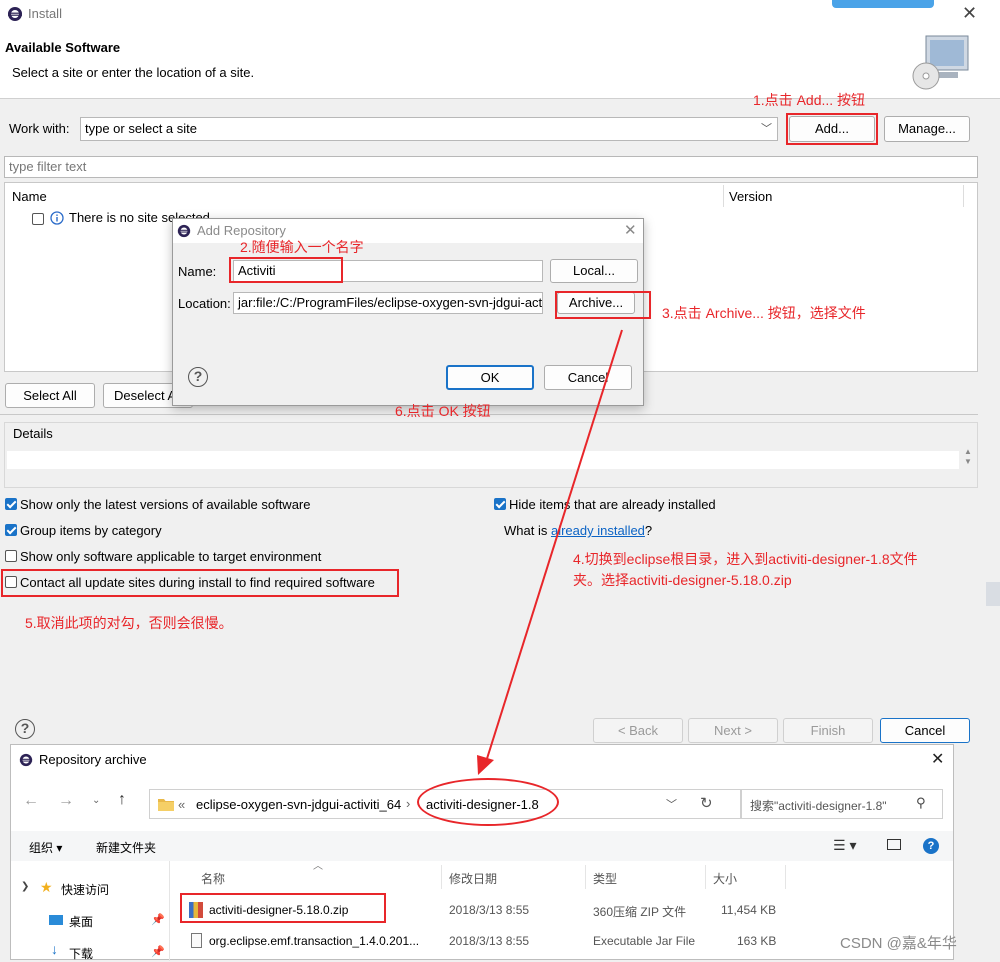 The height and width of the screenshot is (962, 1000). Describe the element at coordinates (605, 878) in the screenshot. I see `file-col-type: 类型` at that location.